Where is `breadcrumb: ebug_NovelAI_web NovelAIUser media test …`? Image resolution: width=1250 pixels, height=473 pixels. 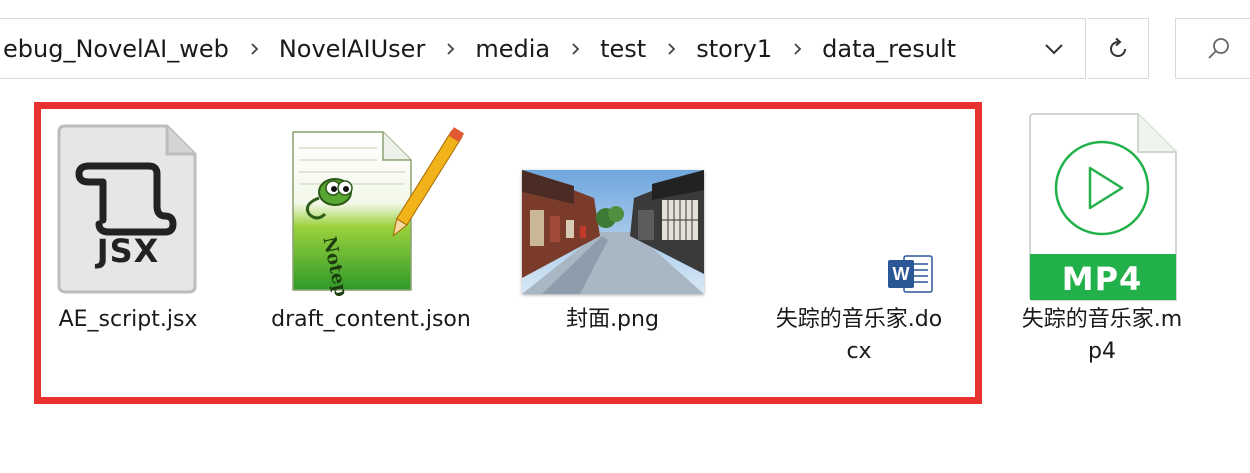
breadcrumb: ebug_NovelAI_web NovelAIUser media test … is located at coordinates (480, 49).